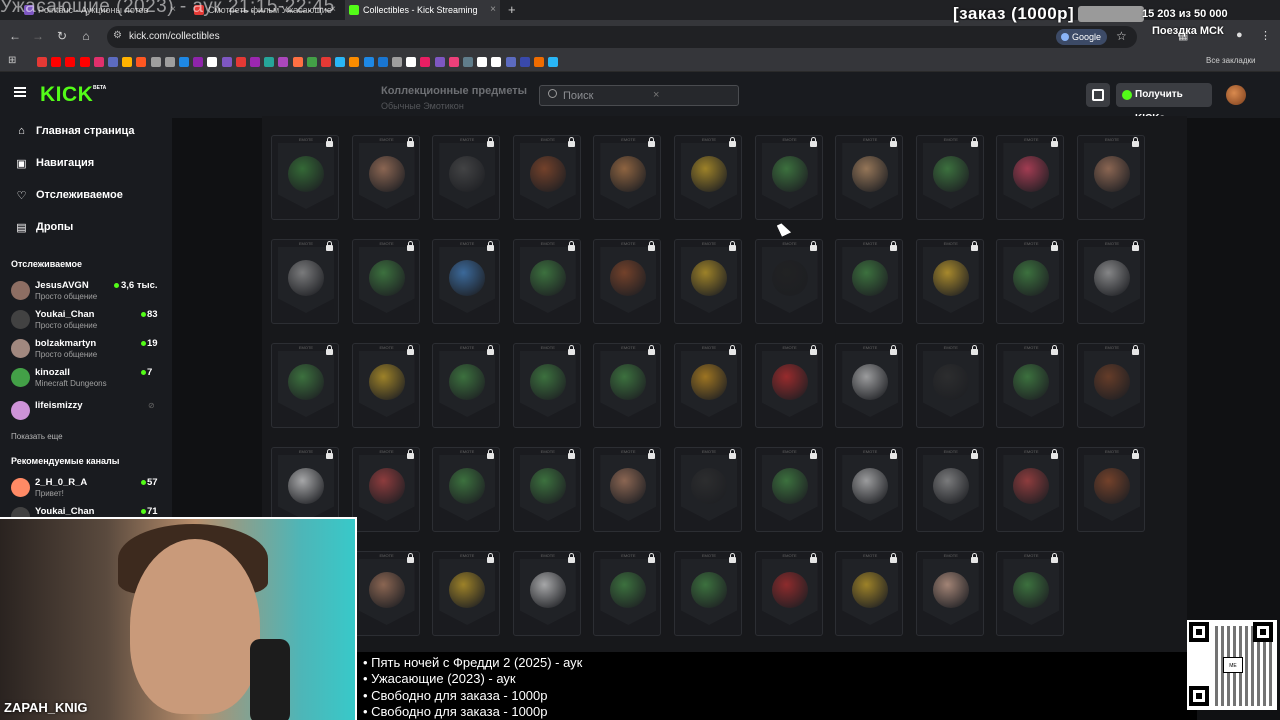 The width and height of the screenshot is (1280, 720). Describe the element at coordinates (61, 482) in the screenshot. I see `channel-name: 2_H_0_R_A` at that location.